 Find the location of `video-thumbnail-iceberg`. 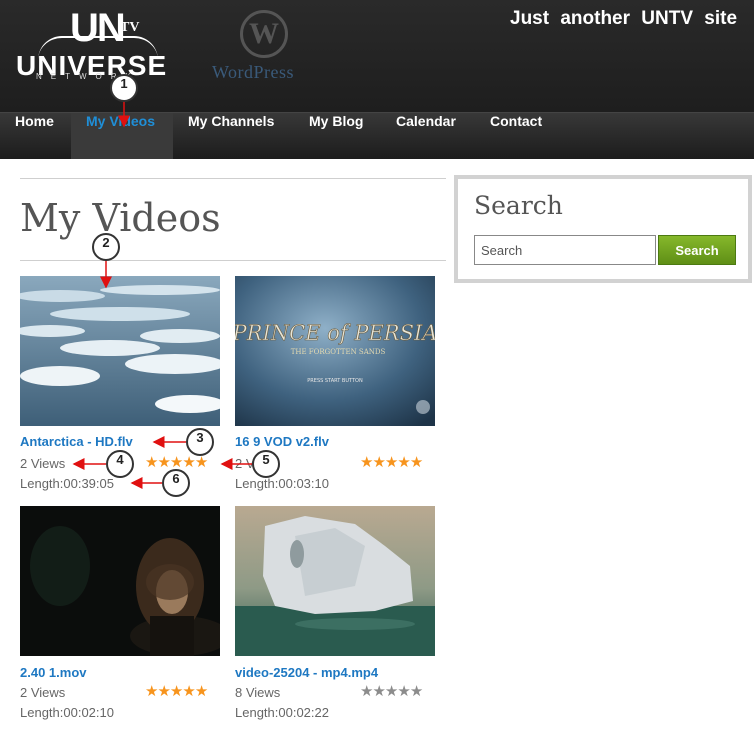

video-thumbnail-iceberg is located at coordinates (335, 581).